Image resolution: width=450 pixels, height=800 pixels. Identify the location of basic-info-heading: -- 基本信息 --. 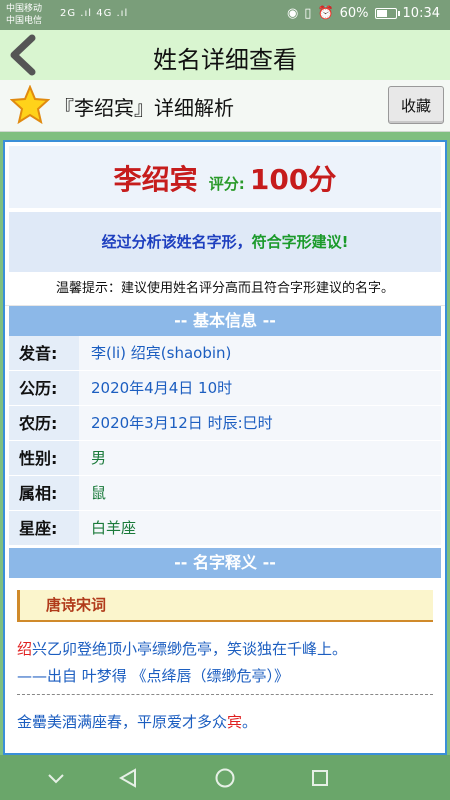
(225, 321).